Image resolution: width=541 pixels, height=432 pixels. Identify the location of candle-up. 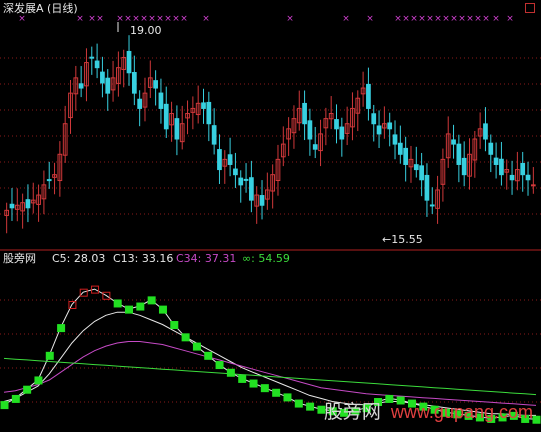
(533, 185).